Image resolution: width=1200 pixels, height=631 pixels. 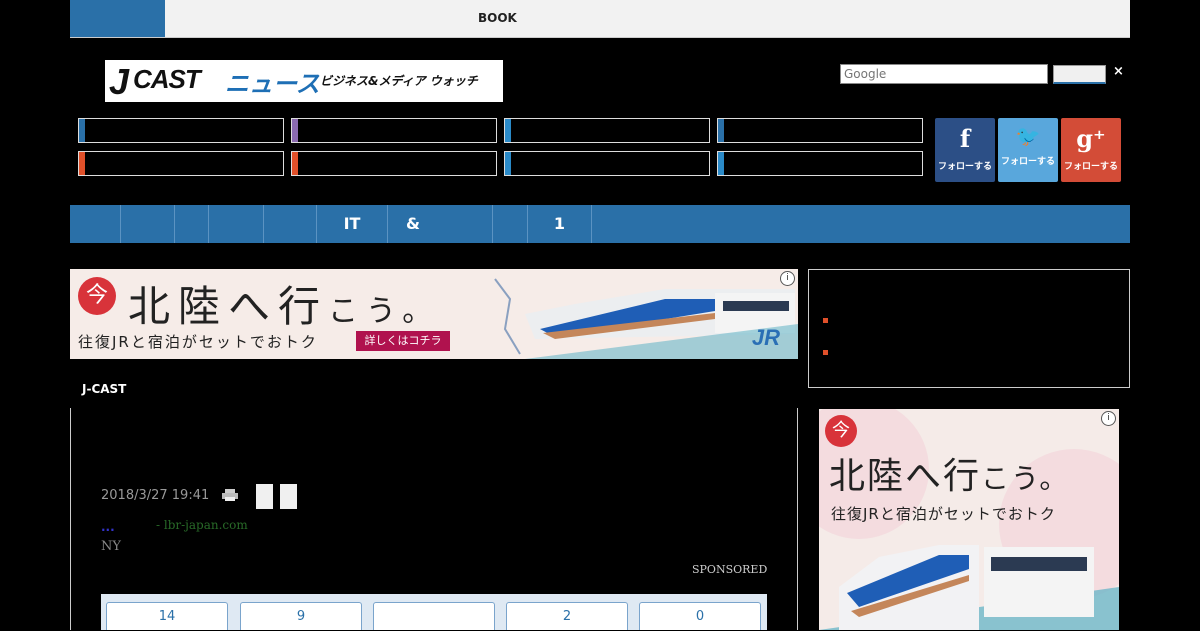 What do you see at coordinates (167, 616) in the screenshot?
I see `reaction-count: 14` at bounding box center [167, 616].